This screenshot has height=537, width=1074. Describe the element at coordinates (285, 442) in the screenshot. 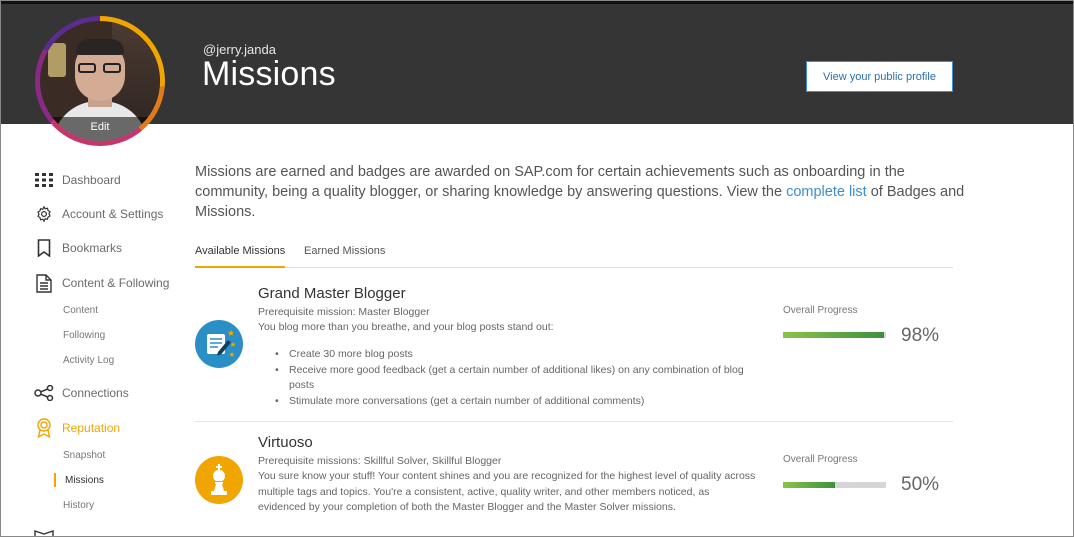

I see `mission-title: Virtuoso` at that location.